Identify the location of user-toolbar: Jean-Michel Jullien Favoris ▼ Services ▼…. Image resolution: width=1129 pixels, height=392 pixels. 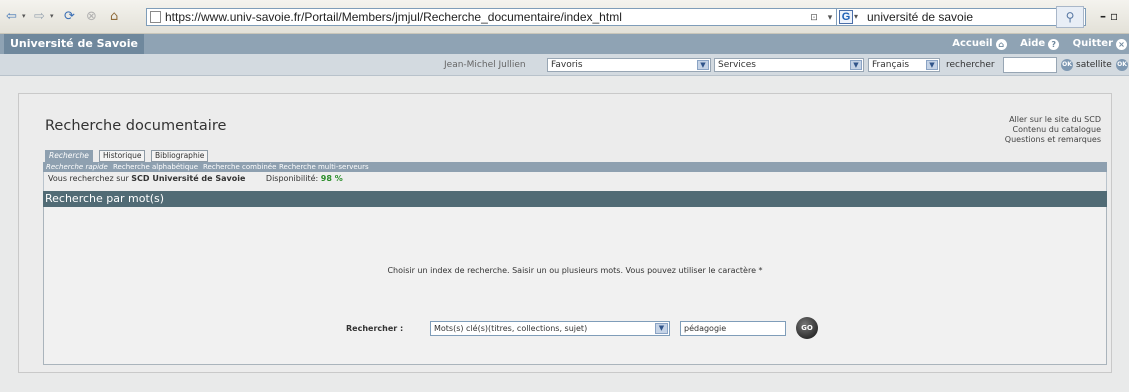
(564, 65).